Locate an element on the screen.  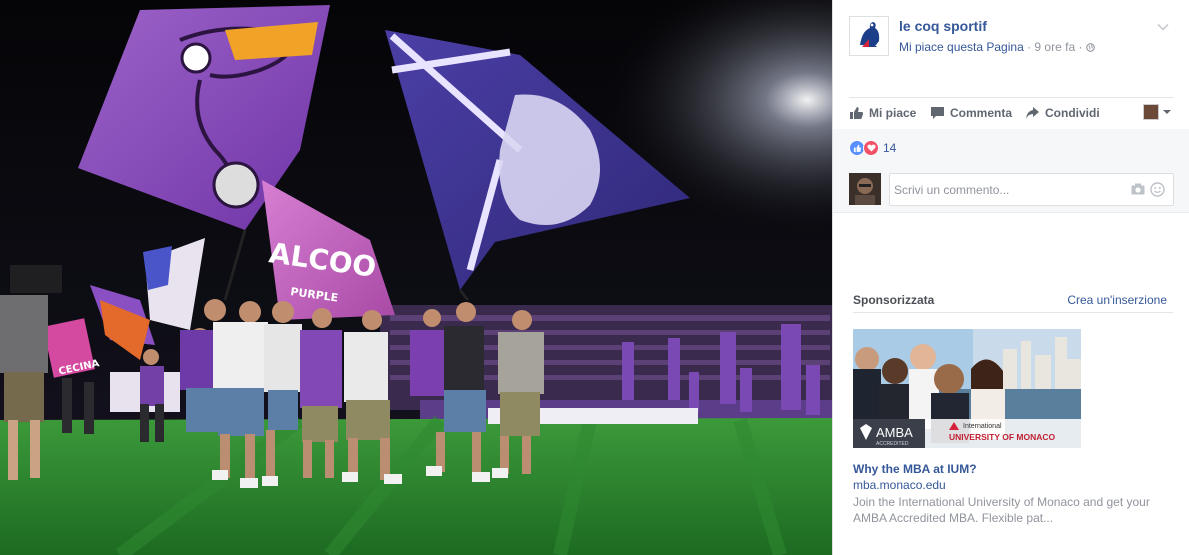
rooster-logo-icon is located at coordinates (870, 34).